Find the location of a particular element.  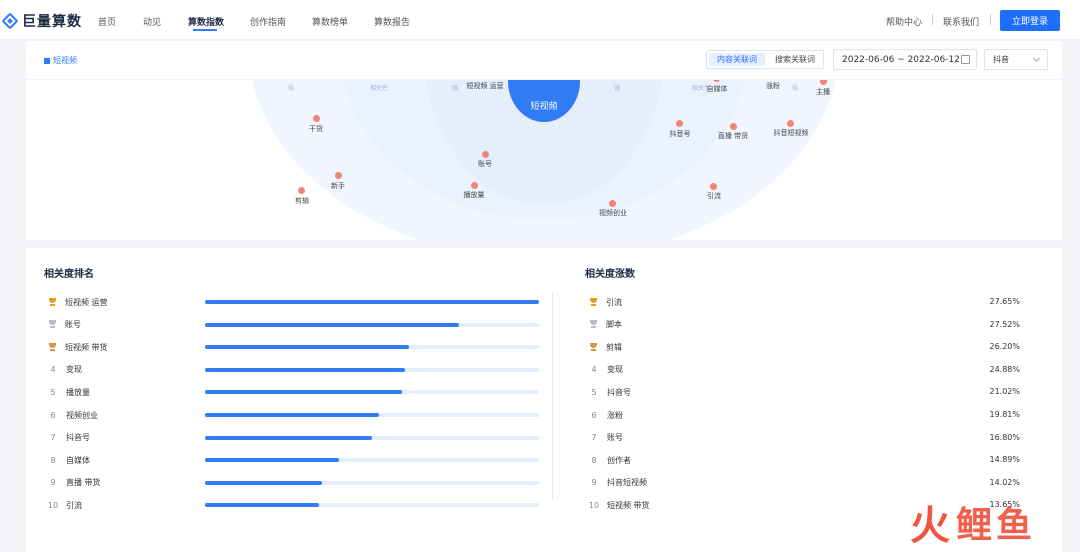

axis-label-weak: 弱 is located at coordinates (291, 88).